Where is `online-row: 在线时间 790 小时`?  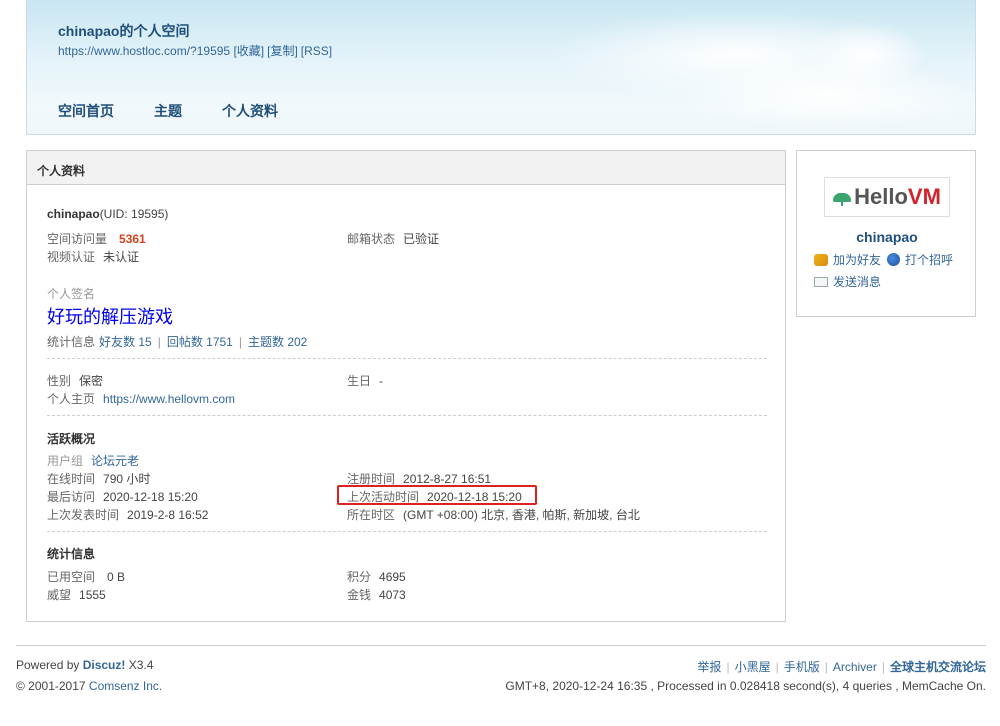
online-row: 在线时间 790 小时 is located at coordinates (98, 478).